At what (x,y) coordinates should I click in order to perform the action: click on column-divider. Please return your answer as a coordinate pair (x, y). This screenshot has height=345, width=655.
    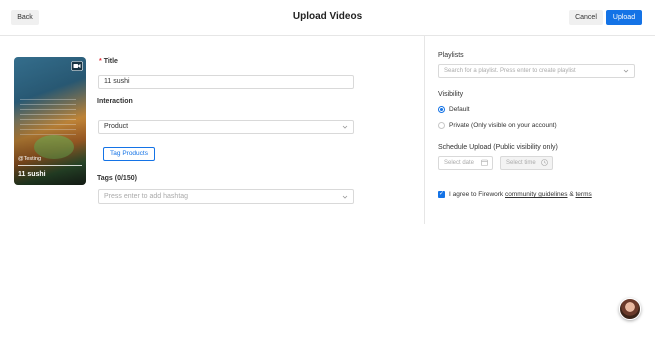
    Looking at the image, I should click on (424, 130).